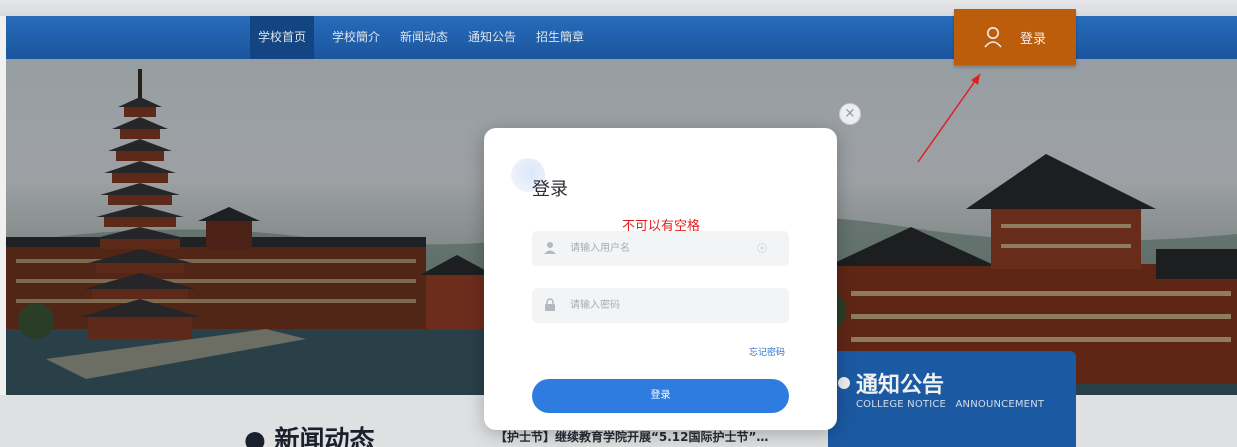 The image size is (1237, 447). I want to click on notice-title: 通知公告, so click(900, 385).